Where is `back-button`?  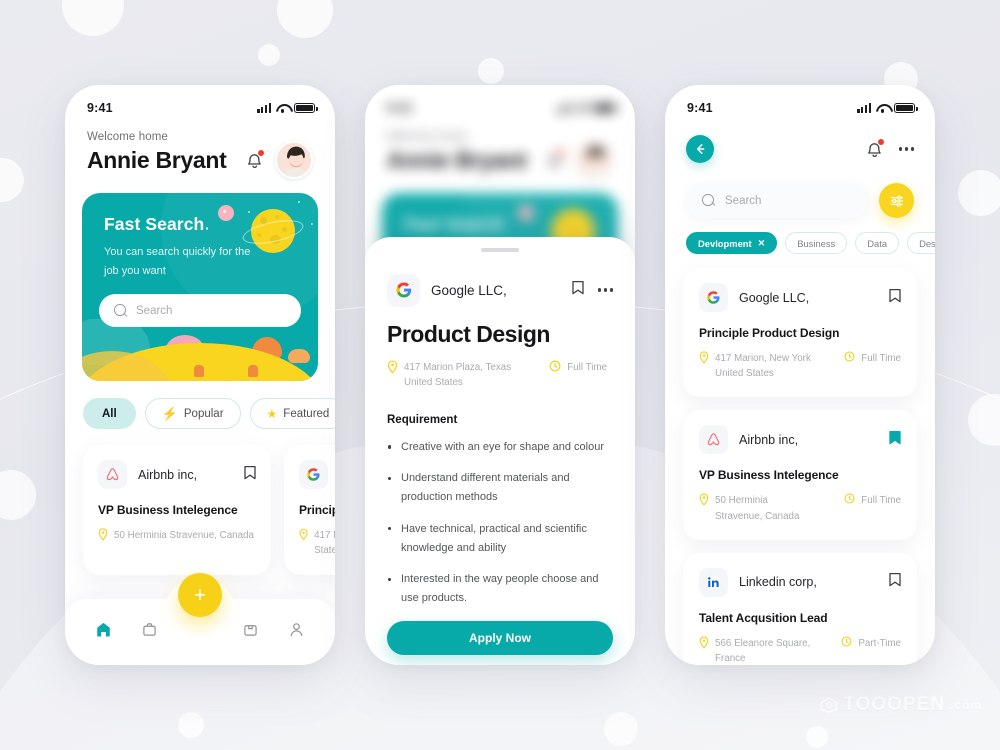 back-button is located at coordinates (700, 149).